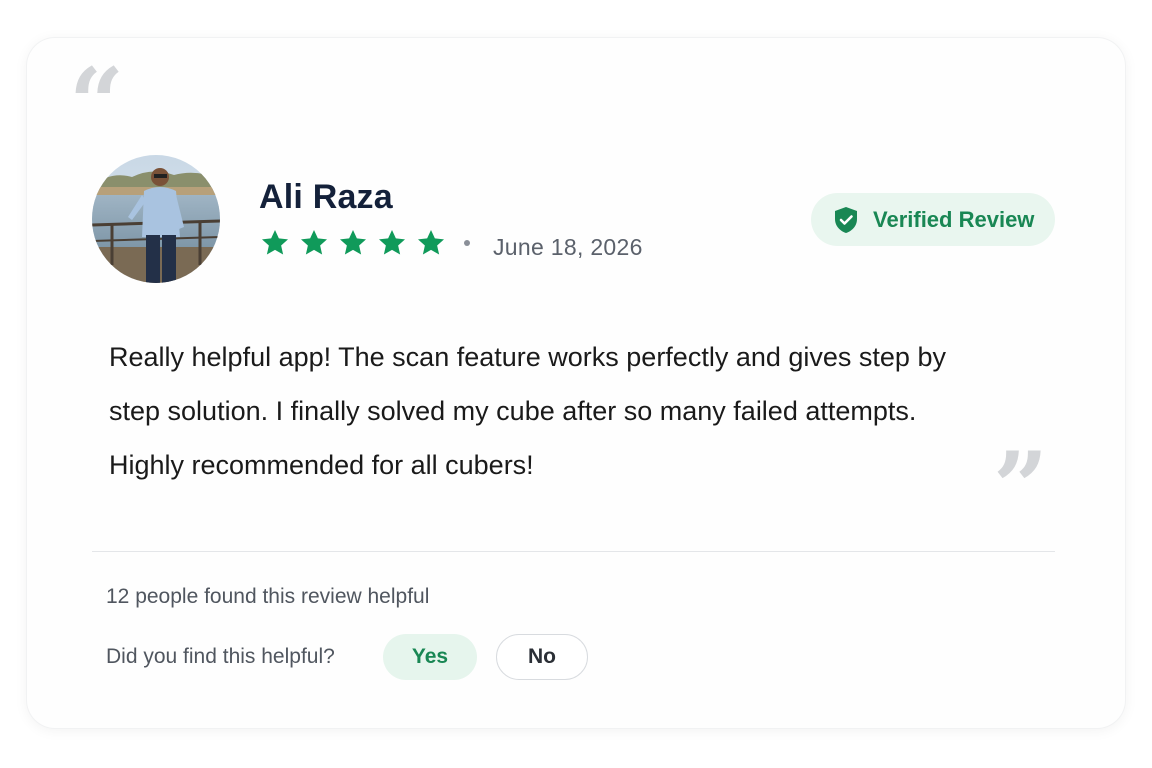  I want to click on verified-badge: Verified Review, so click(933, 219).